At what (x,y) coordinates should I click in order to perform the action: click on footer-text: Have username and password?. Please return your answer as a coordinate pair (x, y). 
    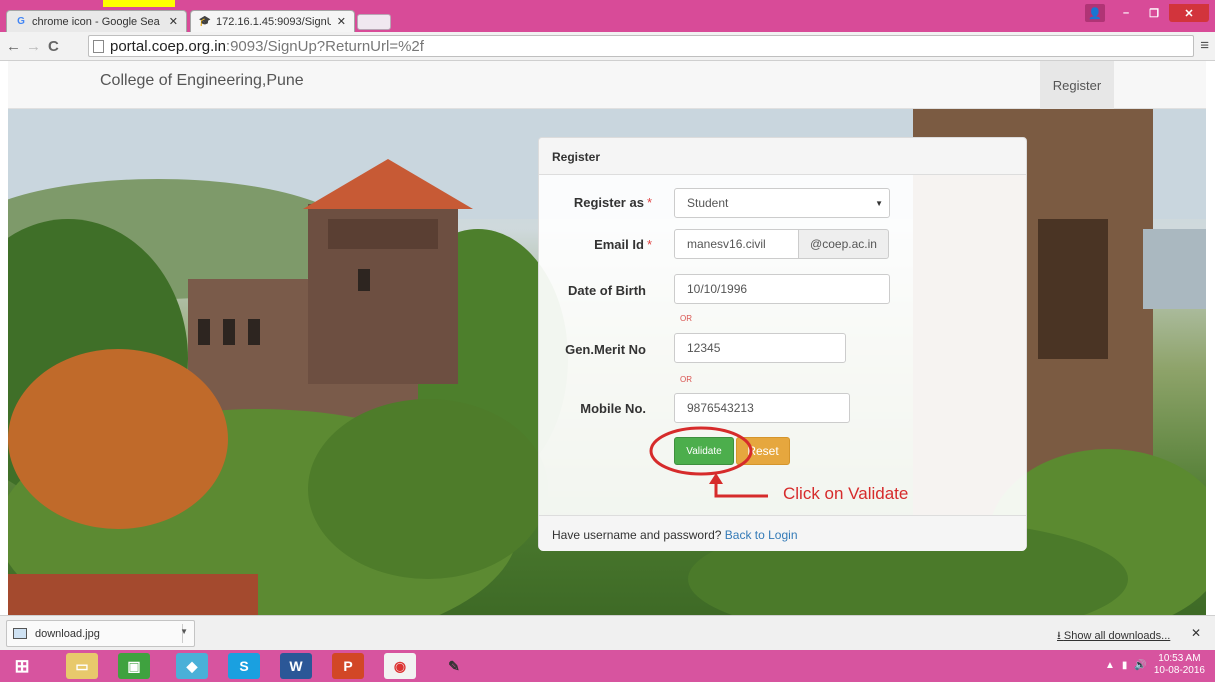
    Looking at the image, I should click on (637, 535).